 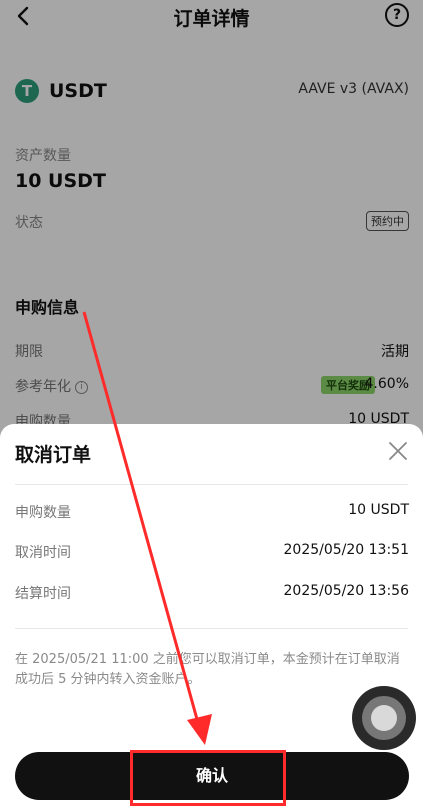 What do you see at coordinates (398, 451) in the screenshot?
I see `close-icon` at bounding box center [398, 451].